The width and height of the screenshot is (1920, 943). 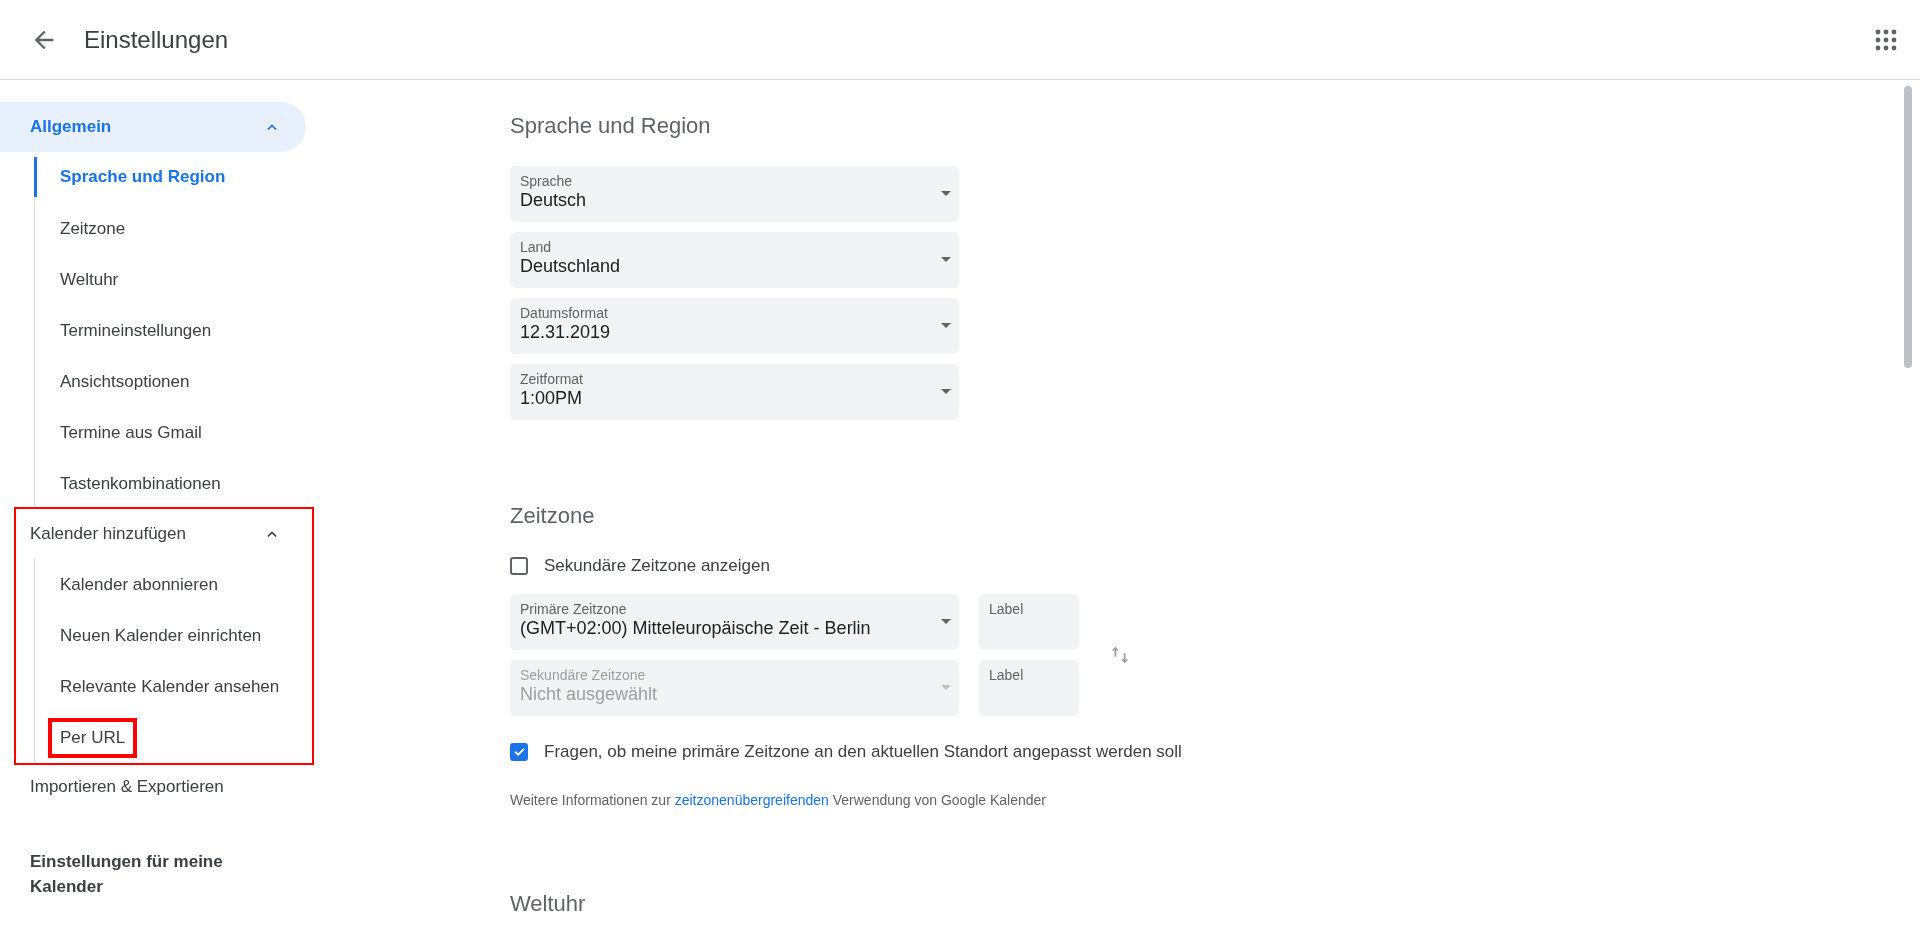 What do you see at coordinates (751, 800) in the screenshot?
I see `info-link: zeitzonenübergreifenden` at bounding box center [751, 800].